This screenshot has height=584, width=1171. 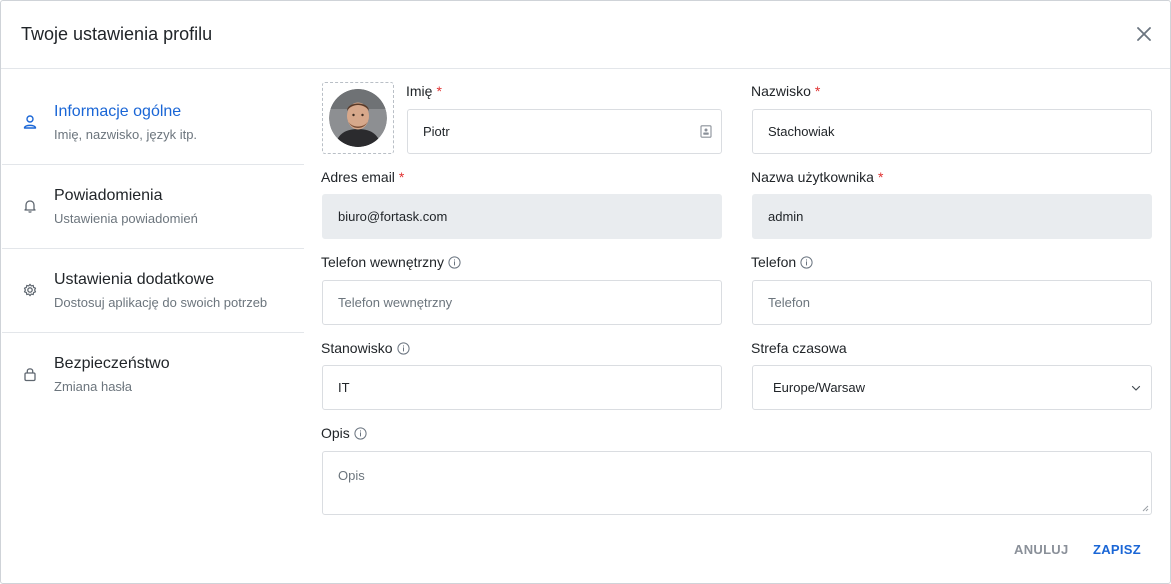 What do you see at coordinates (522, 387) in the screenshot?
I see `position-input: IT` at bounding box center [522, 387].